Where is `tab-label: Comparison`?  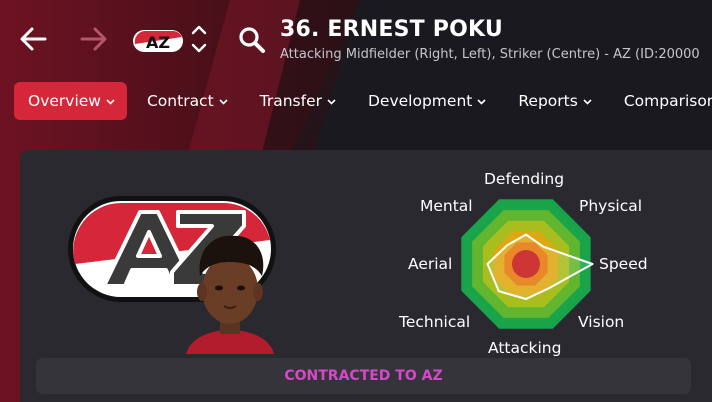 tab-label: Comparison is located at coordinates (667, 101).